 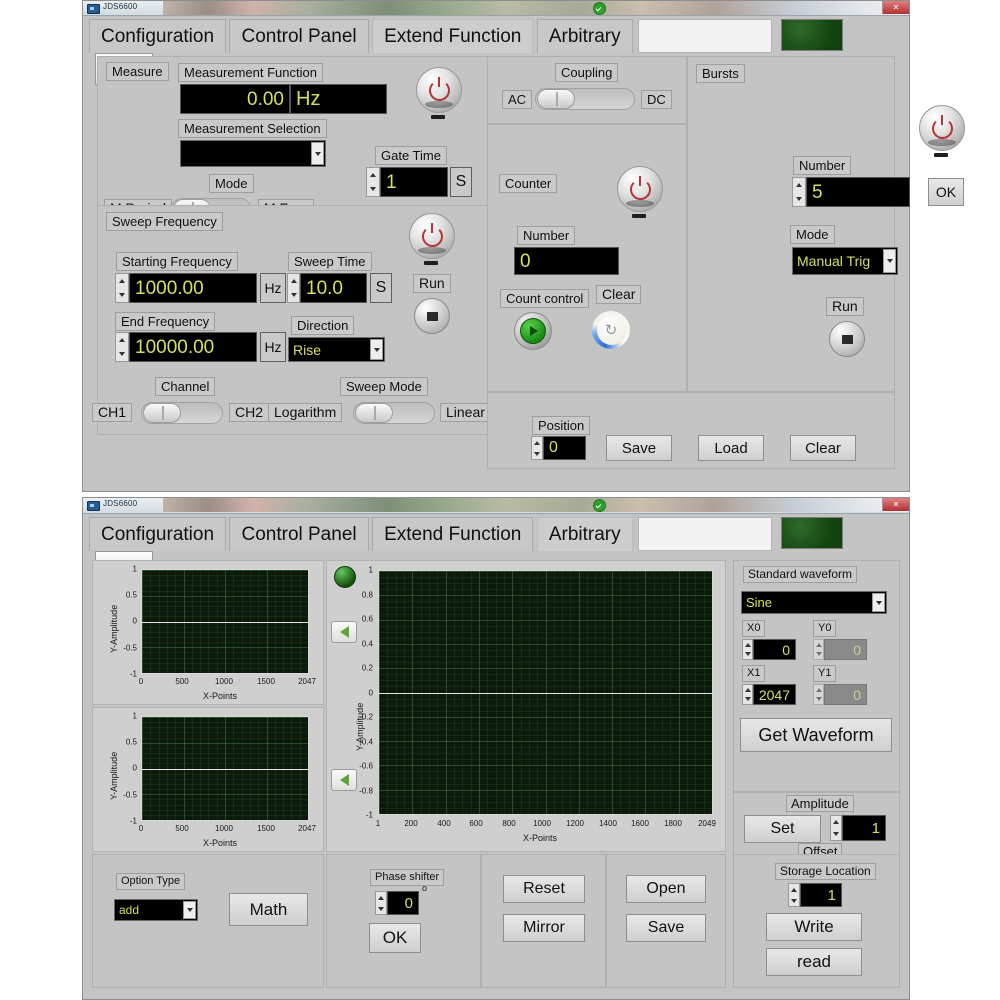 What do you see at coordinates (666, 928) in the screenshot?
I see `save-button: Save` at bounding box center [666, 928].